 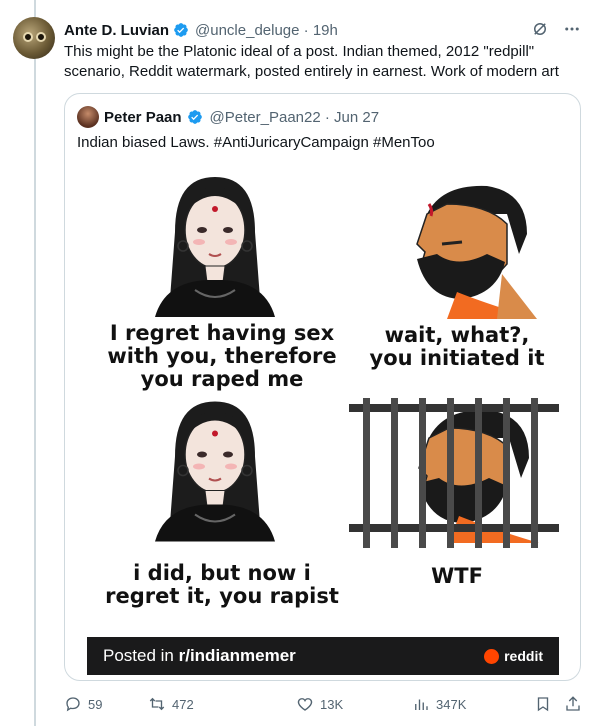 I want to click on author-handle-time: @uncle_deluge · 19h, so click(x=266, y=30).